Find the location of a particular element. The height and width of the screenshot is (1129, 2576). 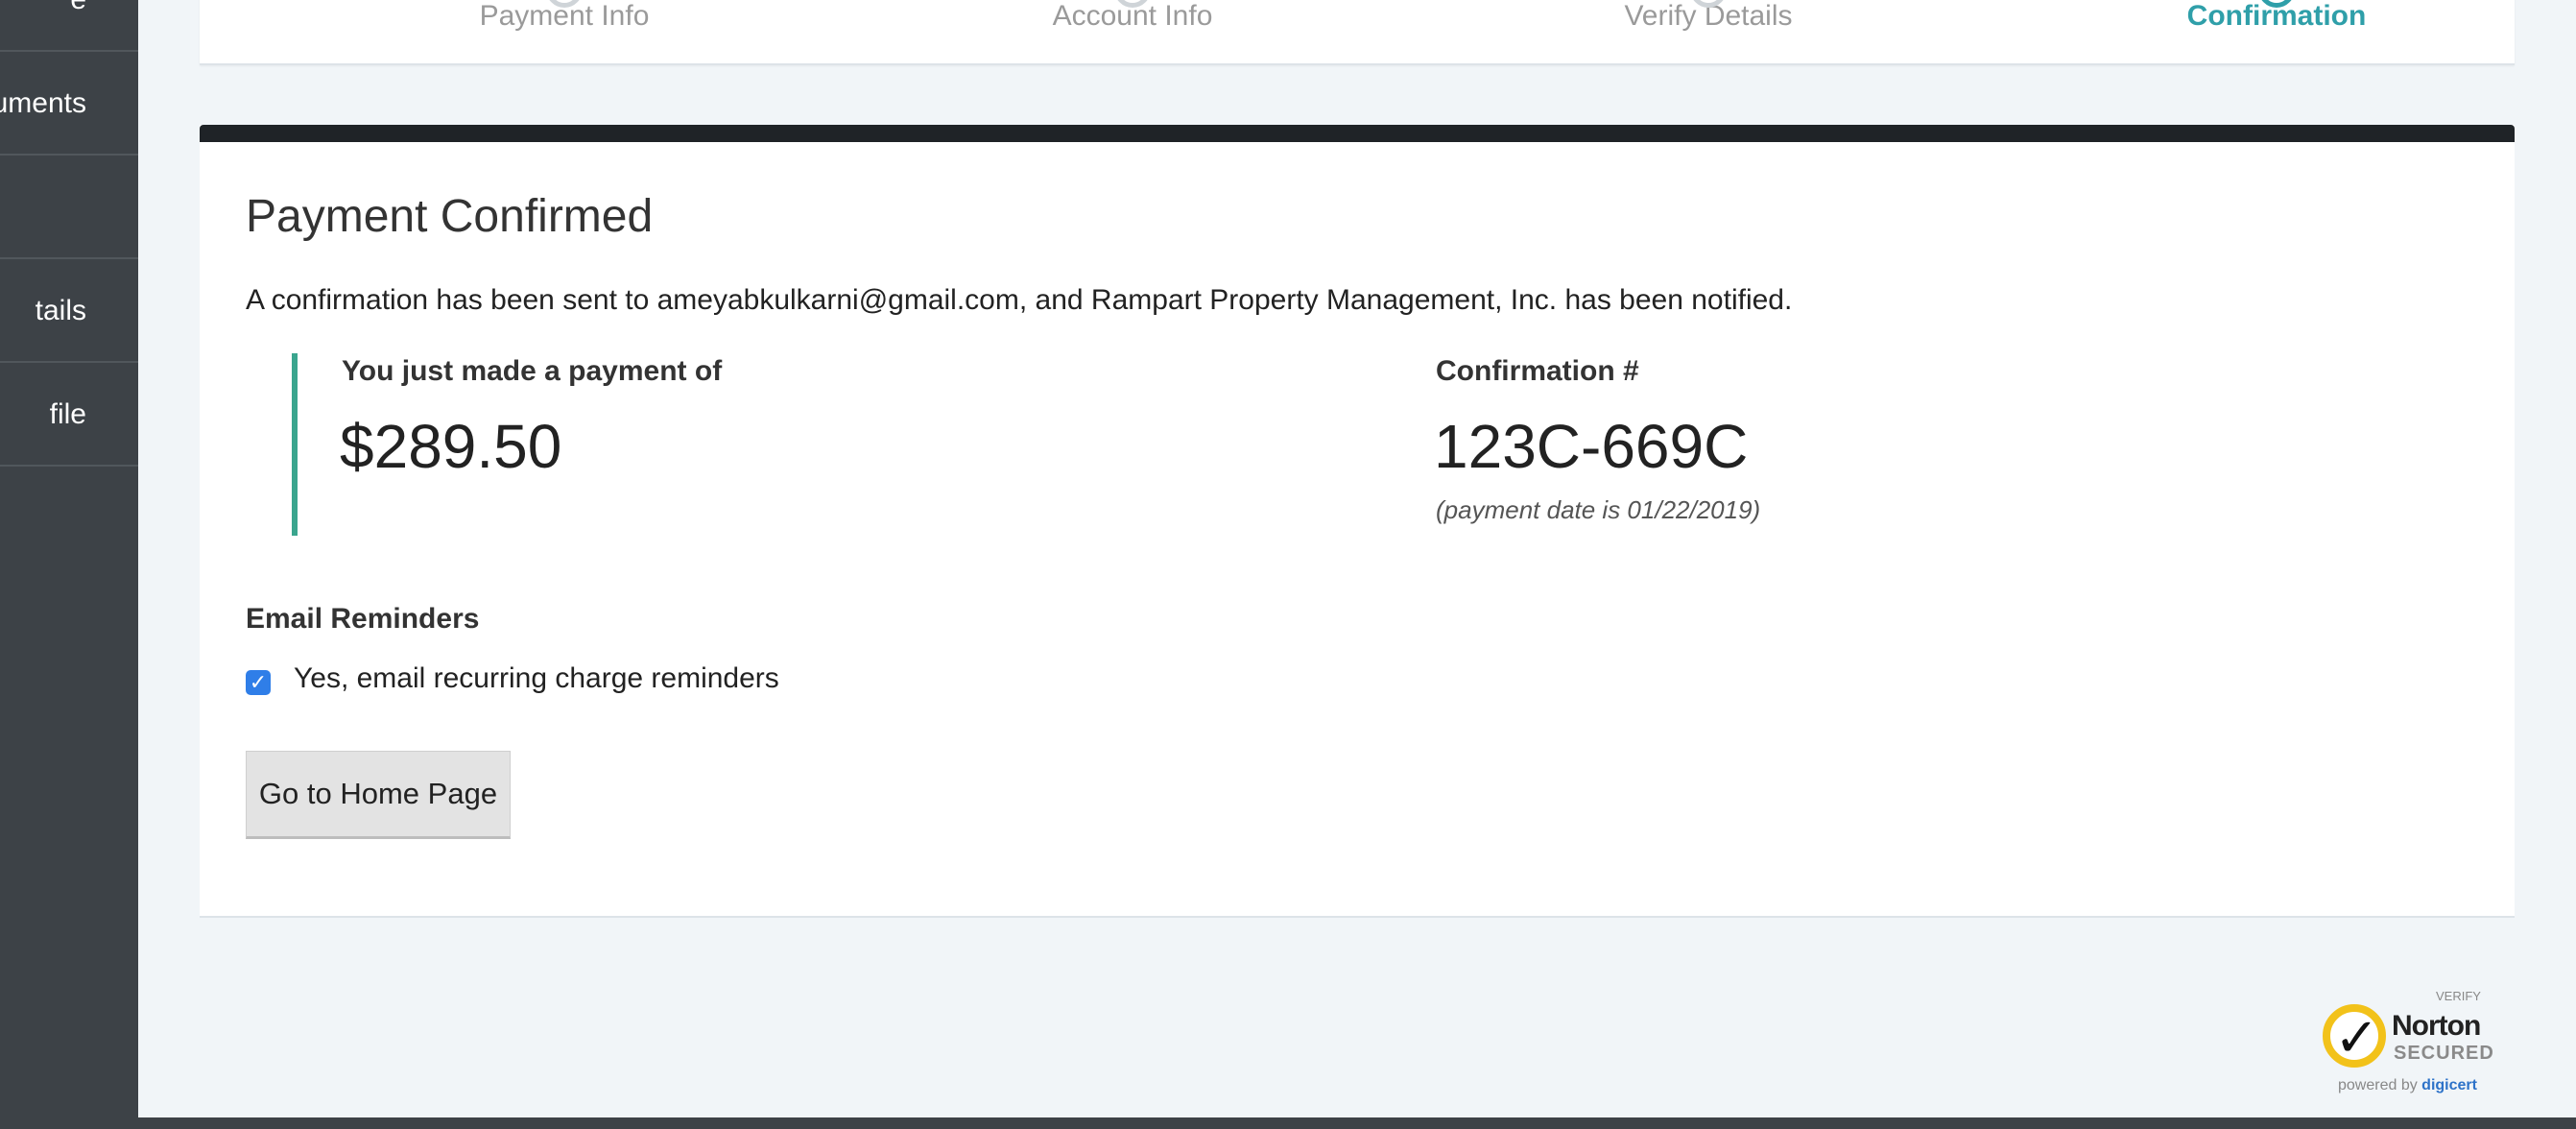

badge-powered-brand: digicert is located at coordinates (2449, 1085).